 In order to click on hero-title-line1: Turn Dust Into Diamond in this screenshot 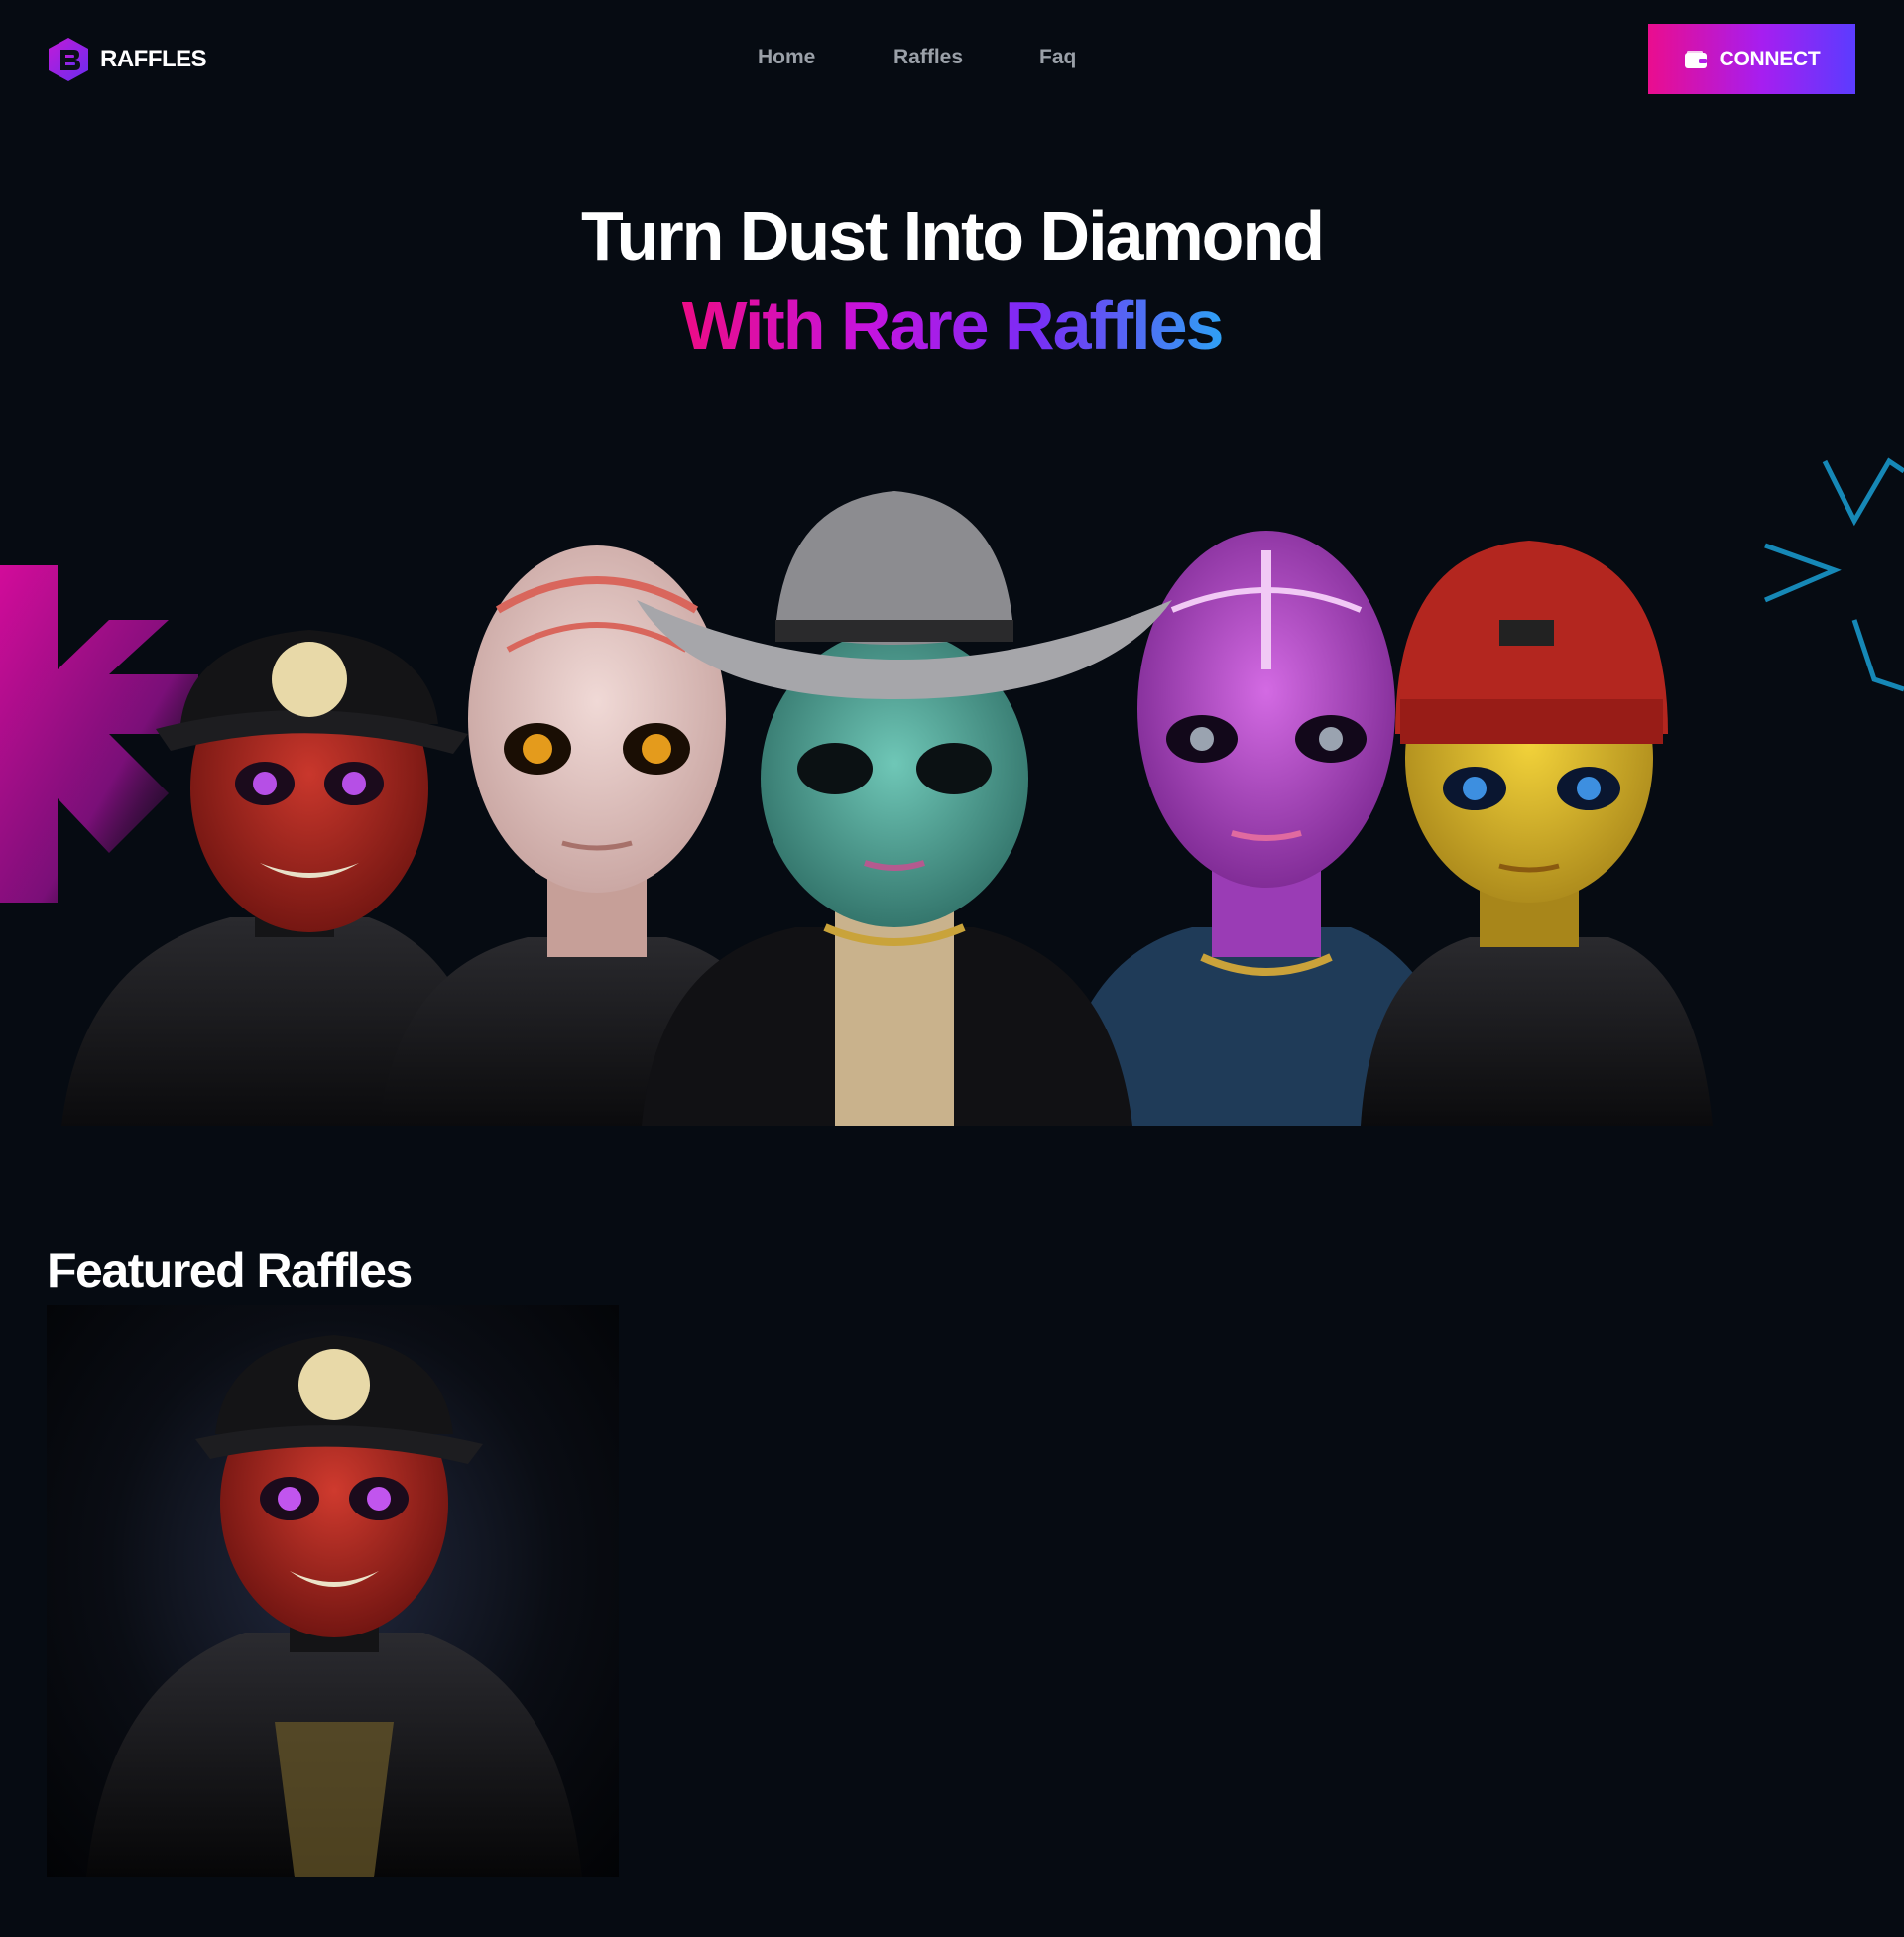, I will do `click(953, 236)`.